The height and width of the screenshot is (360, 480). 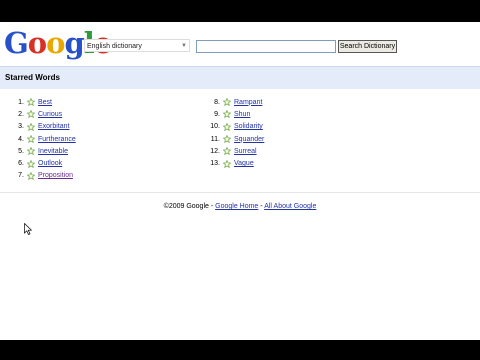 I want to click on word-number: 11., so click(x=215, y=139).